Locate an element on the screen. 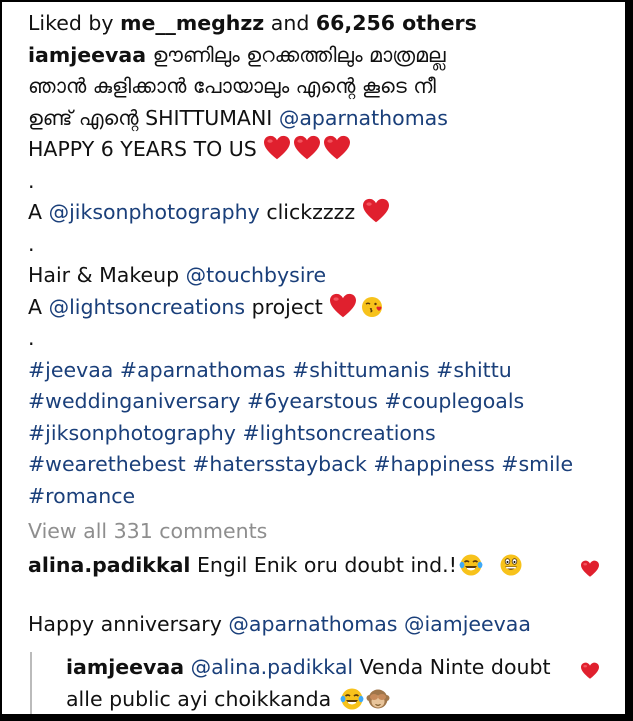 The image size is (633, 721). hashtags-line-3: #jiksonphotography #lightsoncreations is located at coordinates (323, 434).